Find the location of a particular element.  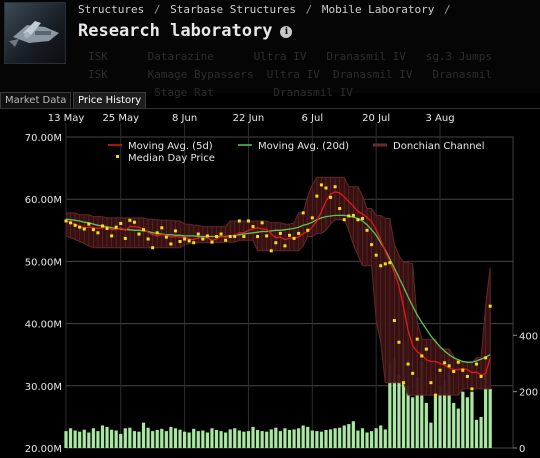

breadcrumb-item: Mobile Laboratory is located at coordinates (378, 9).